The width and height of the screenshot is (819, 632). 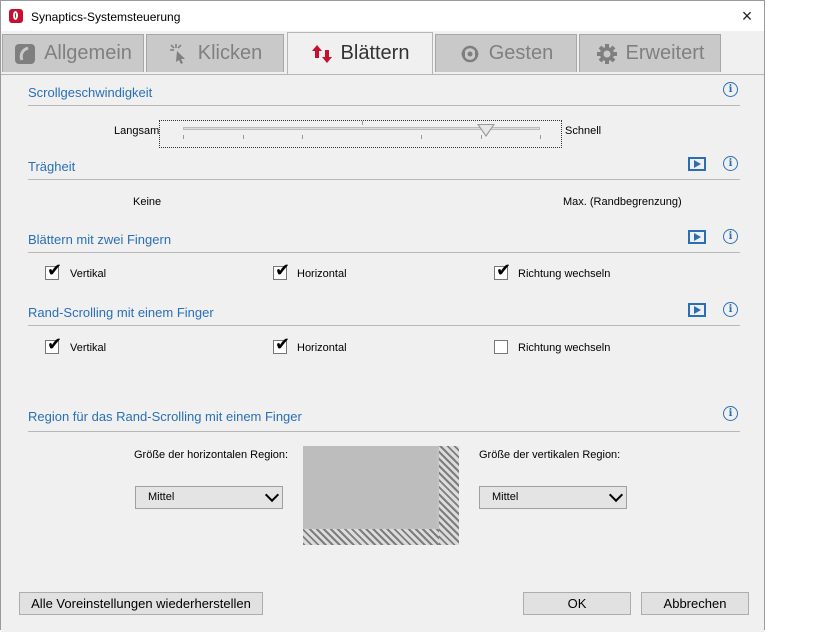 What do you see at coordinates (322, 274) in the screenshot?
I see `two-finger-horizontal-label: Horizontal` at bounding box center [322, 274].